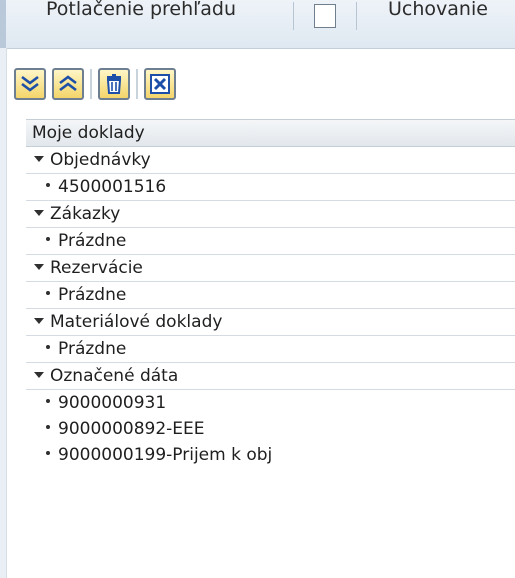  Describe the element at coordinates (438, 10) in the screenshot. I see `keep-label: Uchovanie` at that location.